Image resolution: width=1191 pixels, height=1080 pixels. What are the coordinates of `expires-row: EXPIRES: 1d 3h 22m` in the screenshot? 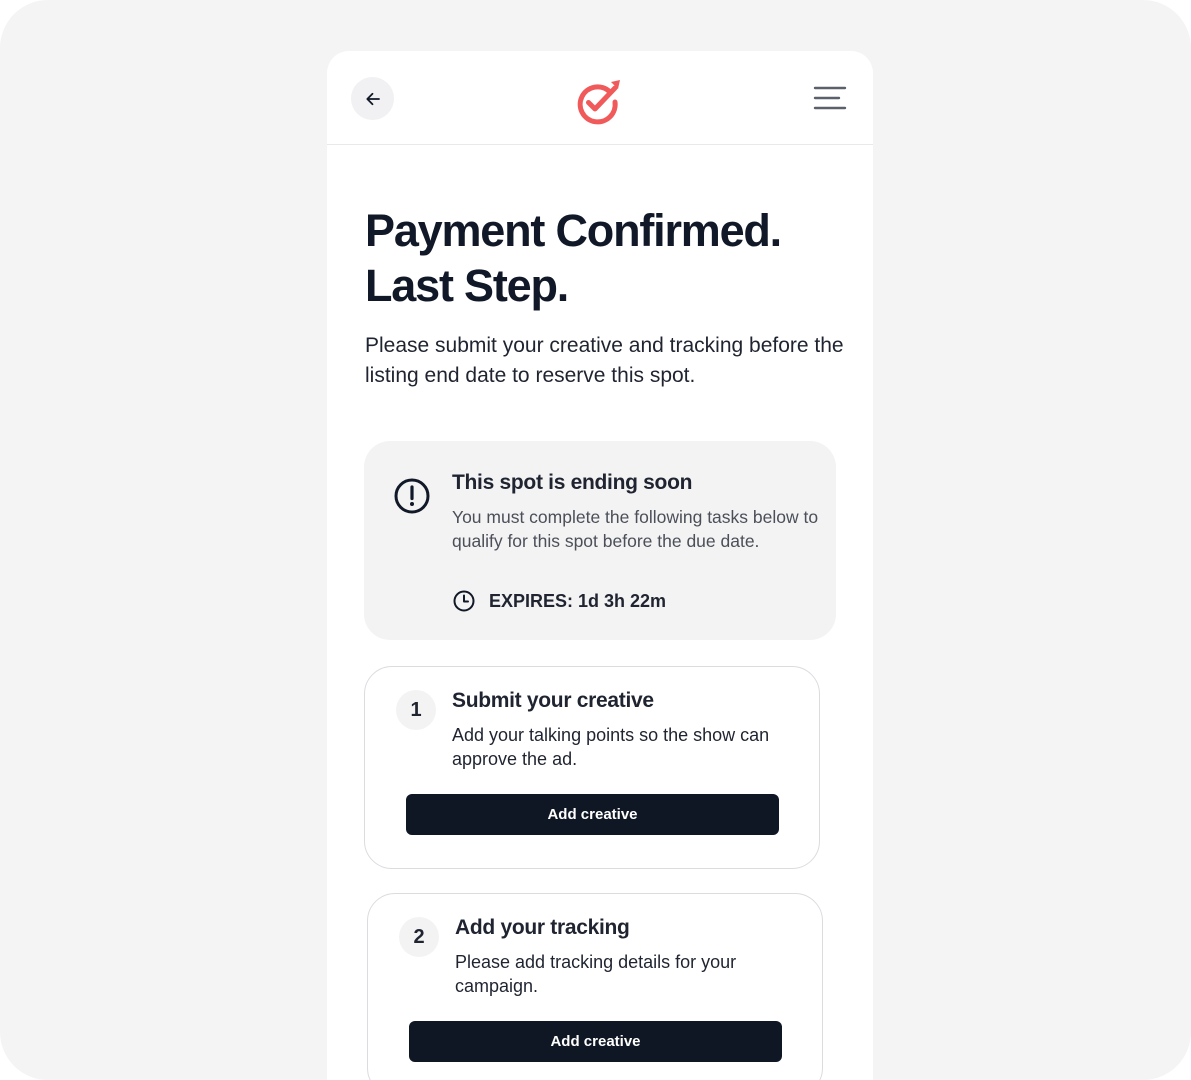 It's located at (559, 601).